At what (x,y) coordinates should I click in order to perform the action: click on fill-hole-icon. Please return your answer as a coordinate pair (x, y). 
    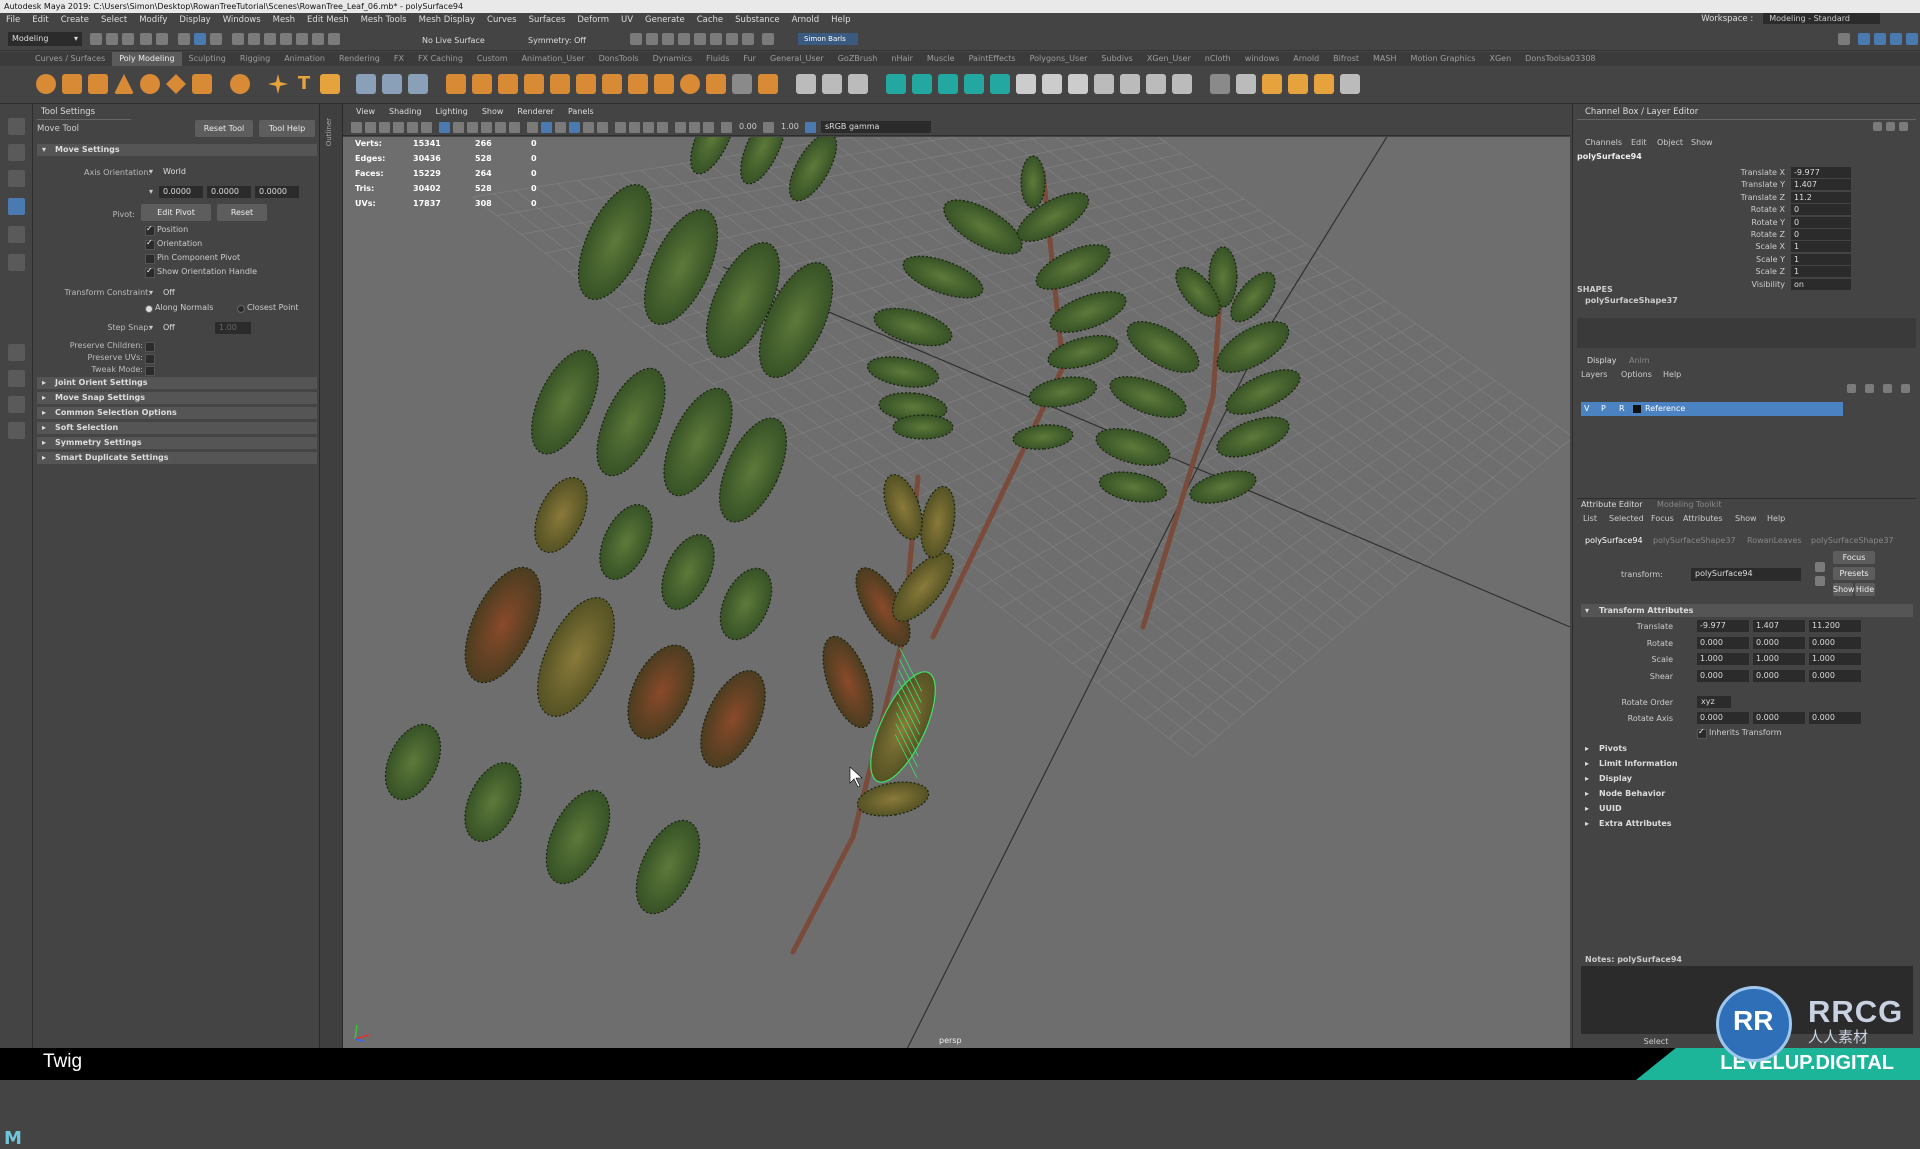
    Looking at the image, I should click on (612, 84).